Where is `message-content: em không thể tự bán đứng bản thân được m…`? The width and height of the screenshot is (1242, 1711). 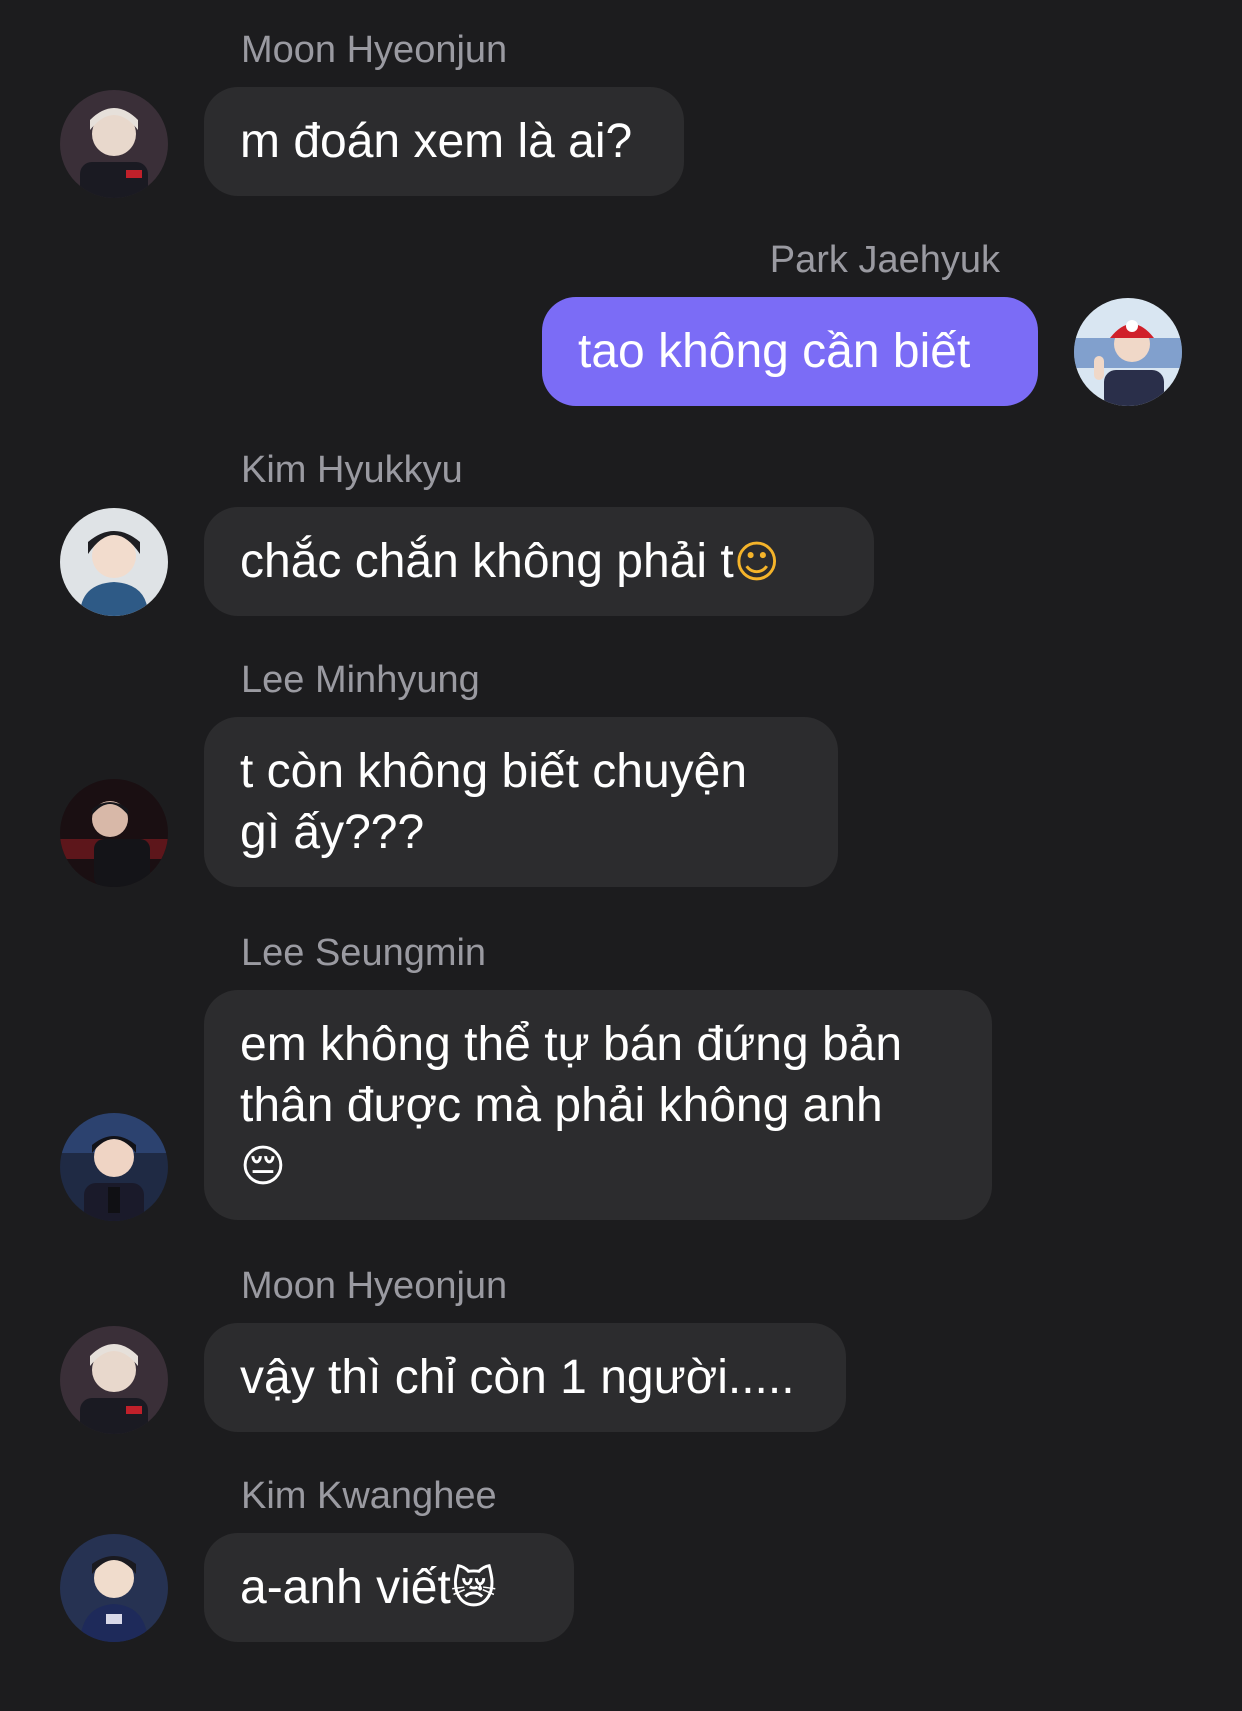
message-content: em không thể tự bán đứng bản thân được m… is located at coordinates (571, 1105).